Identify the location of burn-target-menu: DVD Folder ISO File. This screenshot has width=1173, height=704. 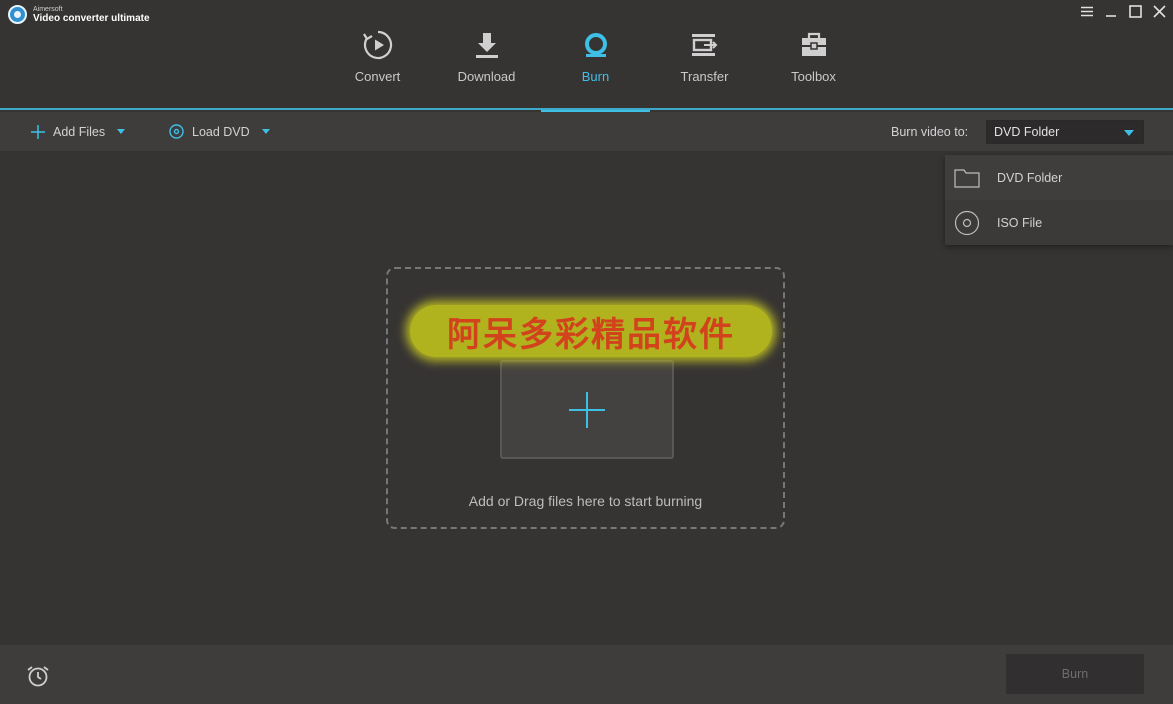
(1059, 200).